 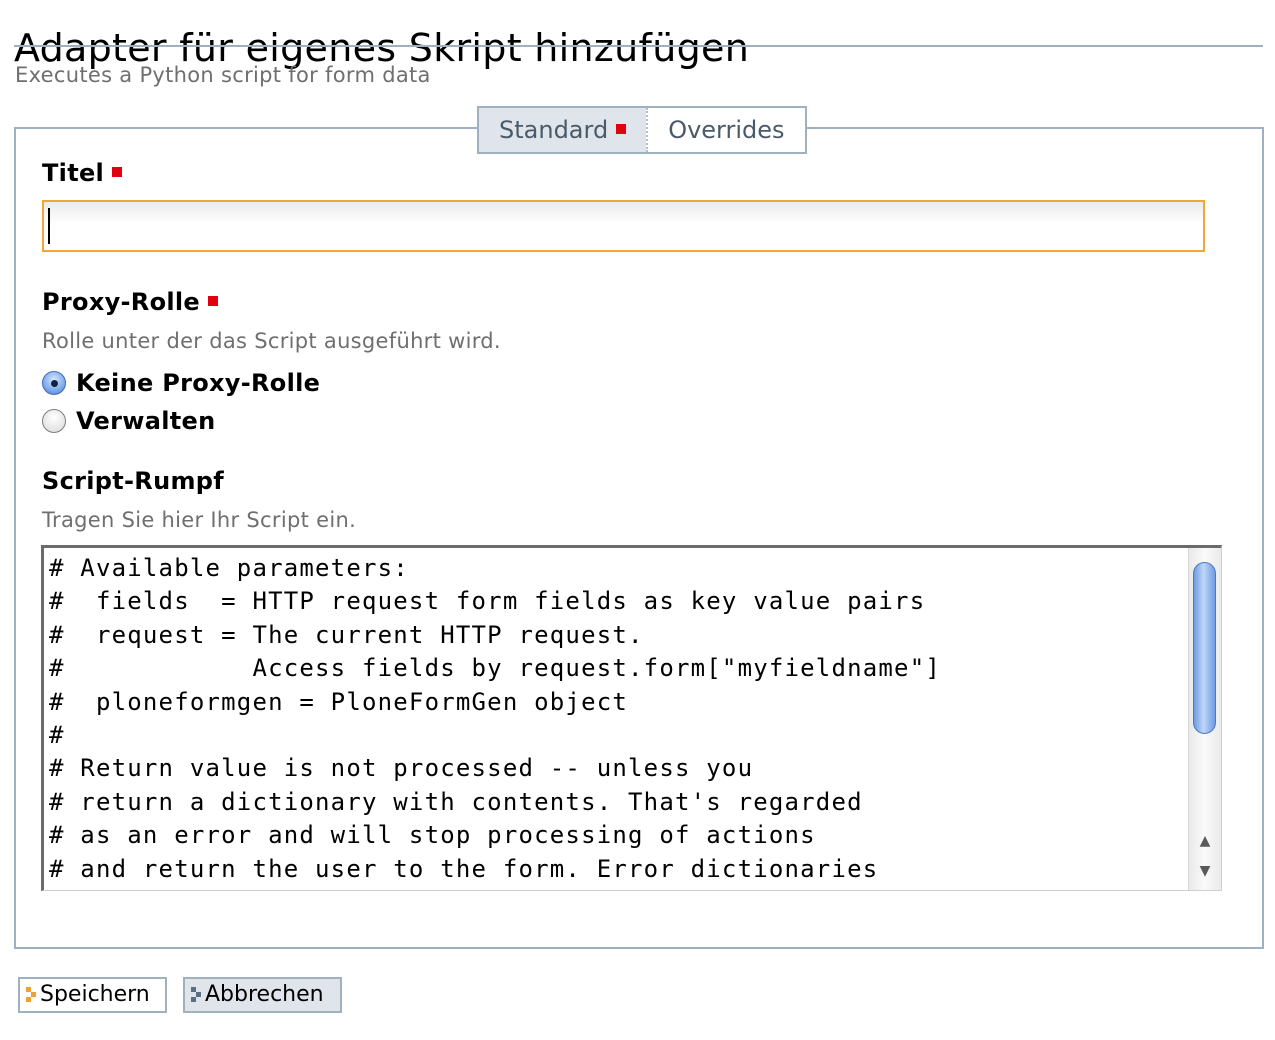 I want to click on title-input, so click(x=623, y=226).